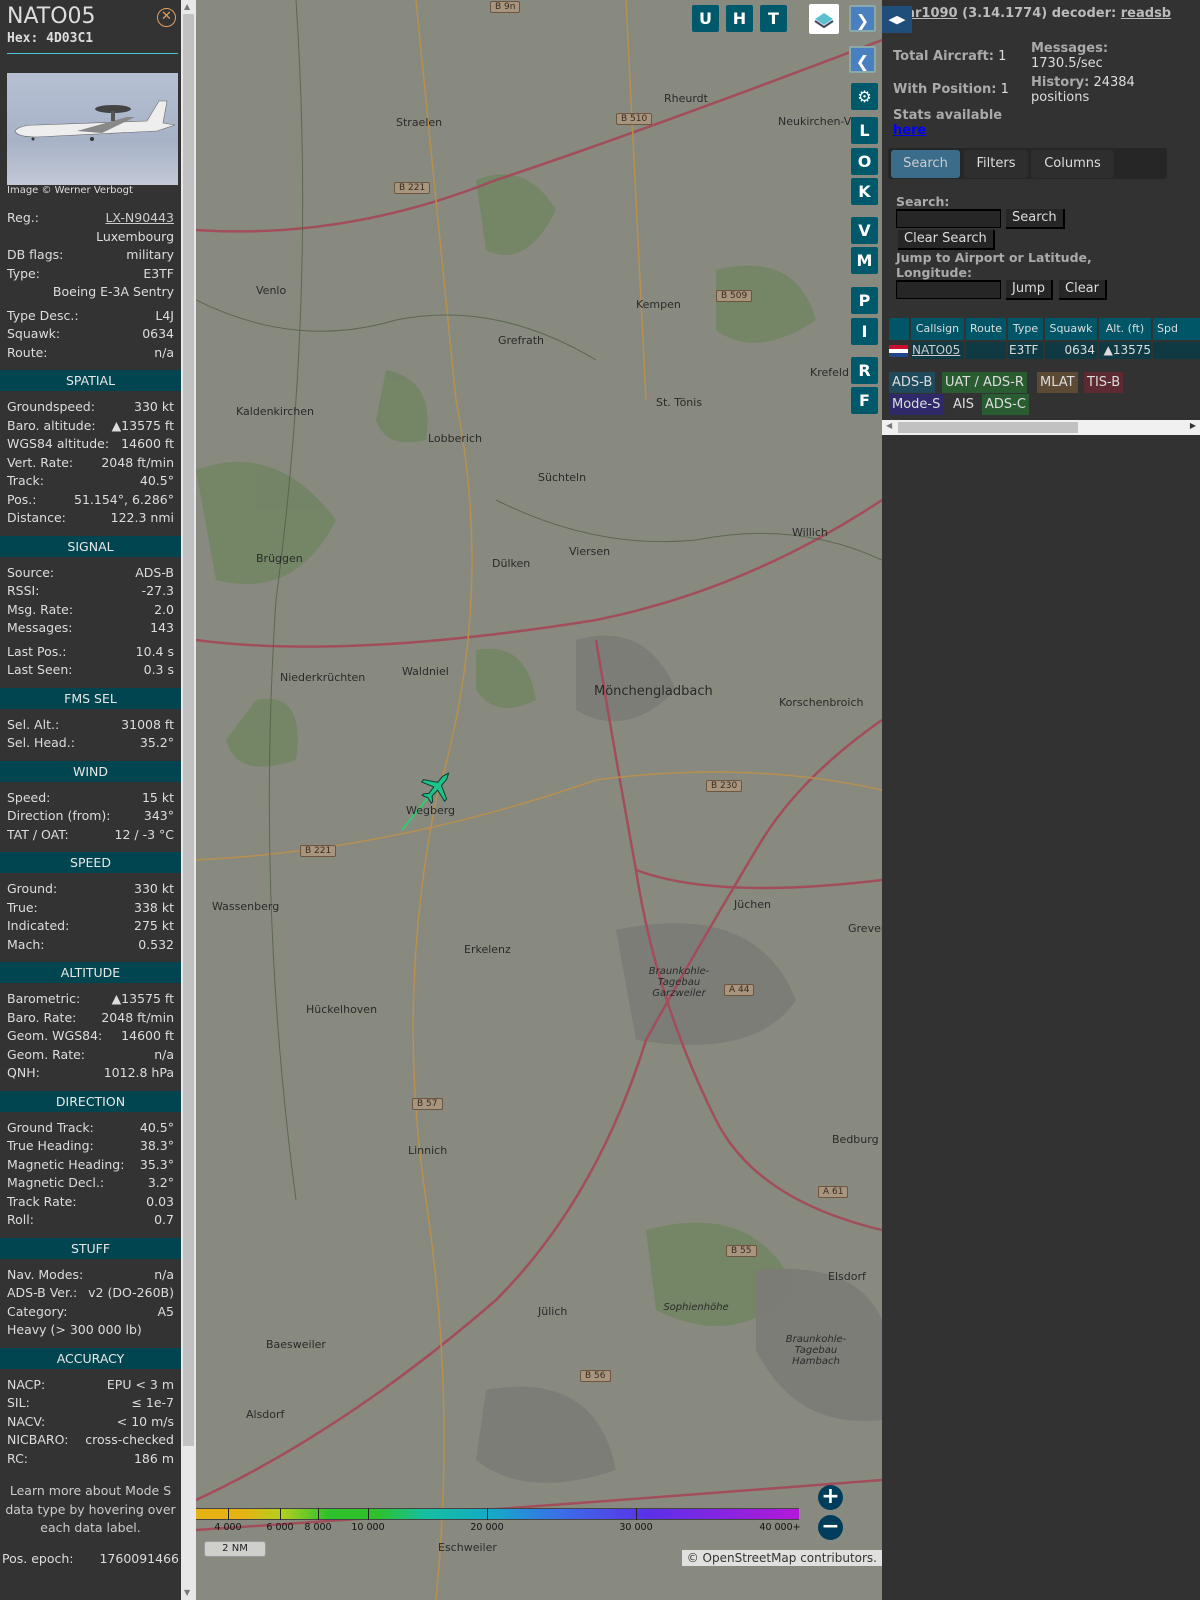  What do you see at coordinates (864, 300) in the screenshot?
I see `map-button-p: P` at bounding box center [864, 300].